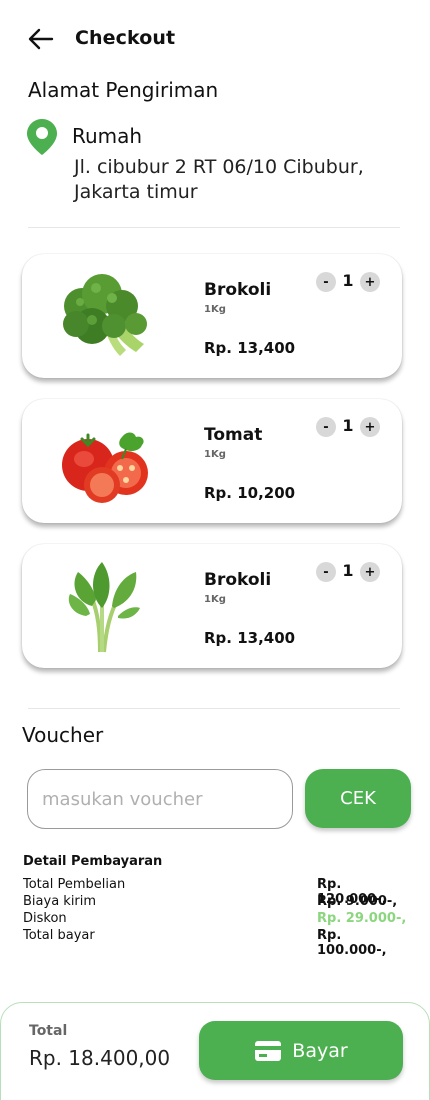  I want to click on address-heading: Alamat Pengiriman, so click(123, 90).